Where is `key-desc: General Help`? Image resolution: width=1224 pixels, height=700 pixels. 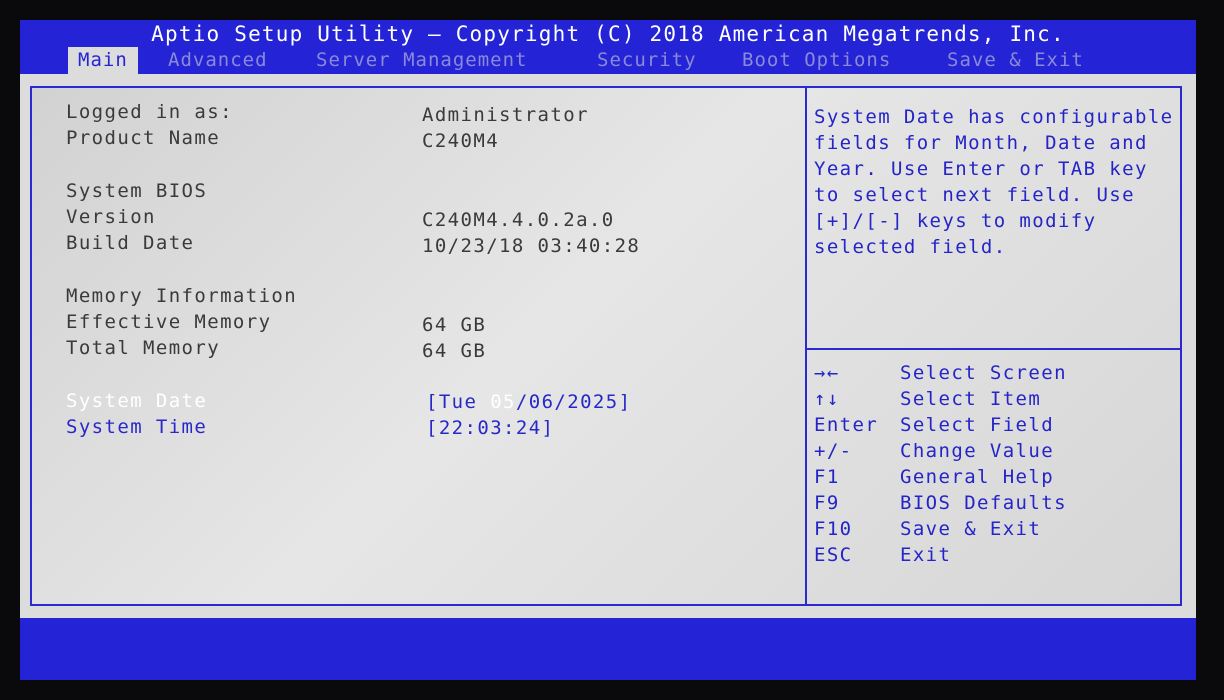 key-desc: General Help is located at coordinates (977, 477).